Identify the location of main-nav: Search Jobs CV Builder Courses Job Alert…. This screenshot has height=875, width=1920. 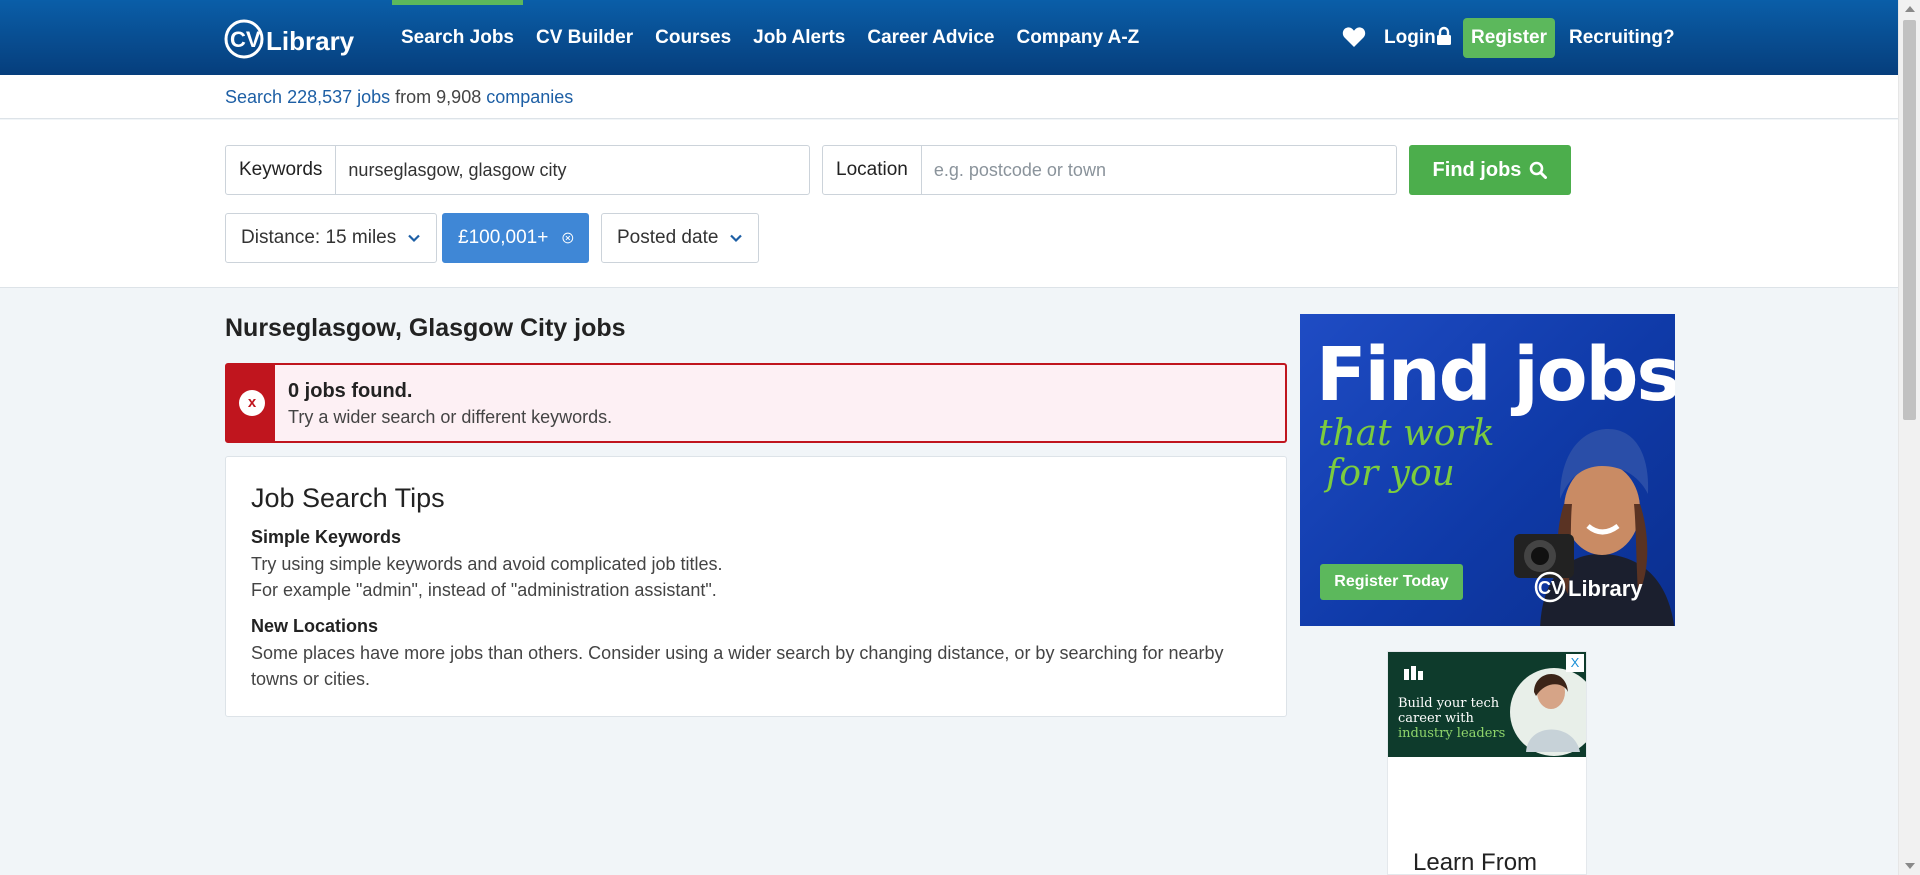
(770, 37).